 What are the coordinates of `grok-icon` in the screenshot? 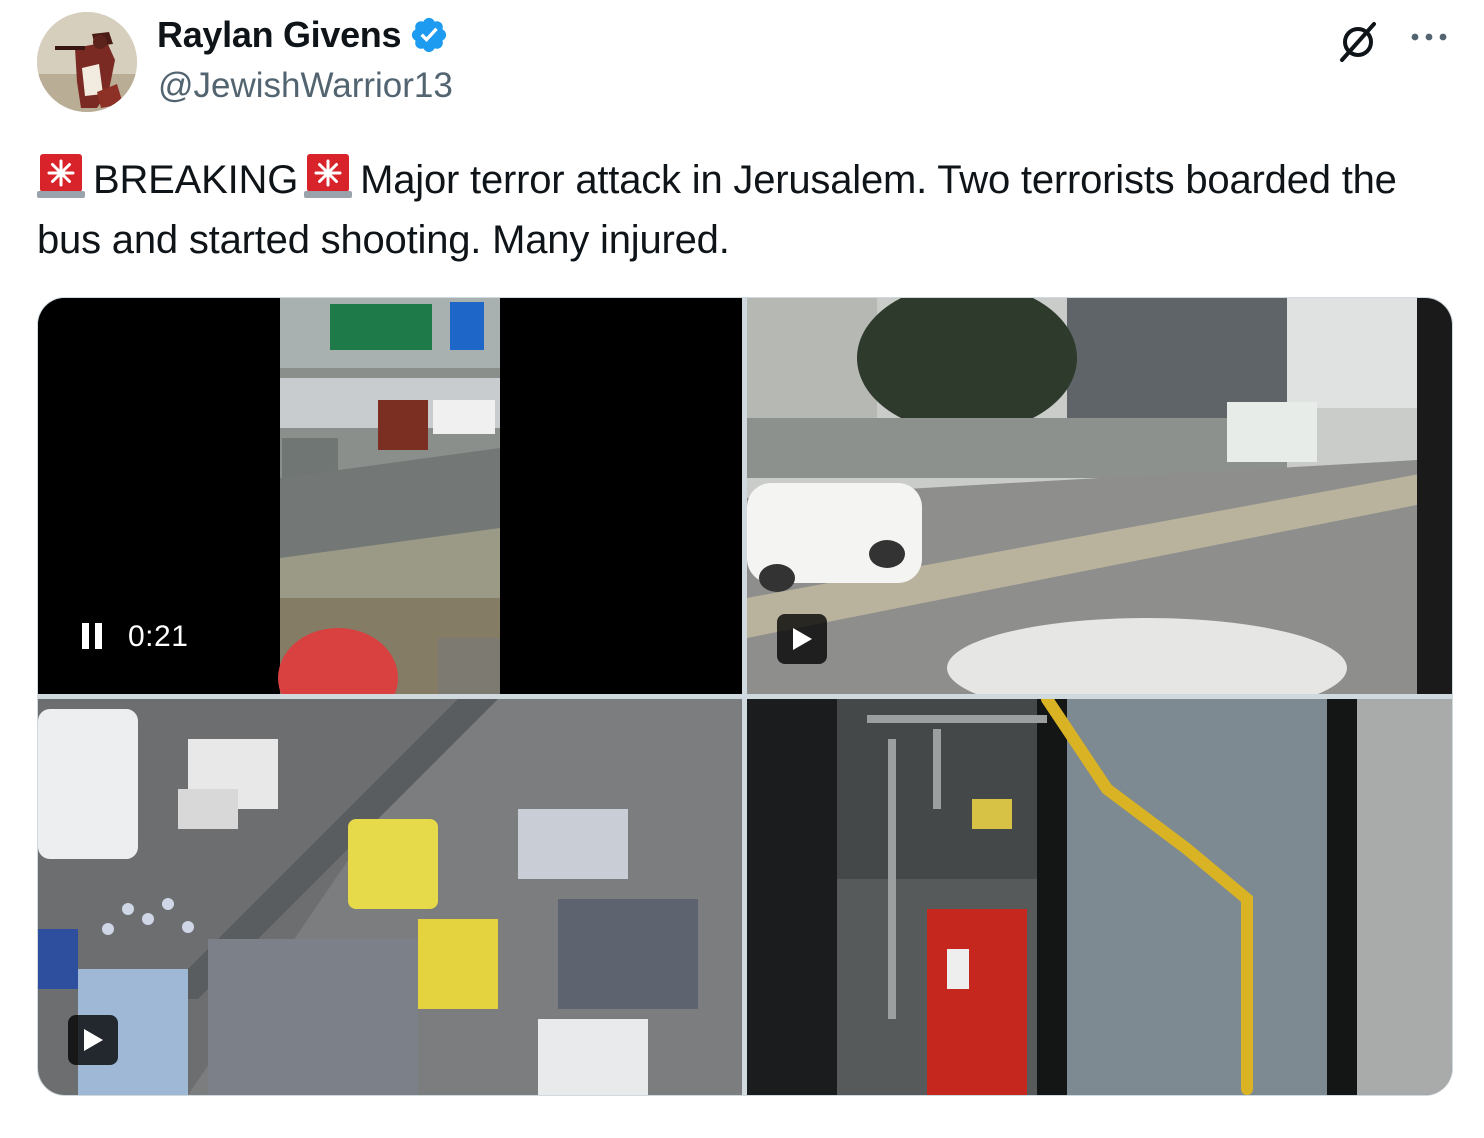 It's located at (1358, 42).